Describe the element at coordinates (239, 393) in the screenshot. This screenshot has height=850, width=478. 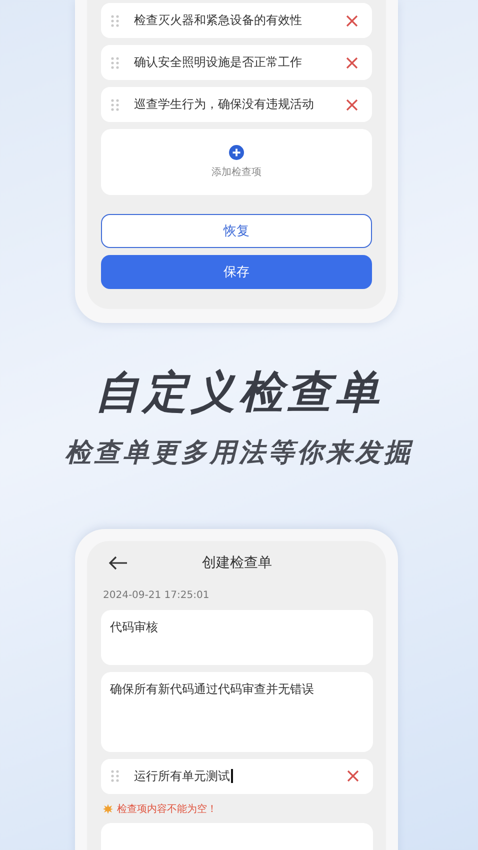
I see `headline: 自定义检查单` at that location.